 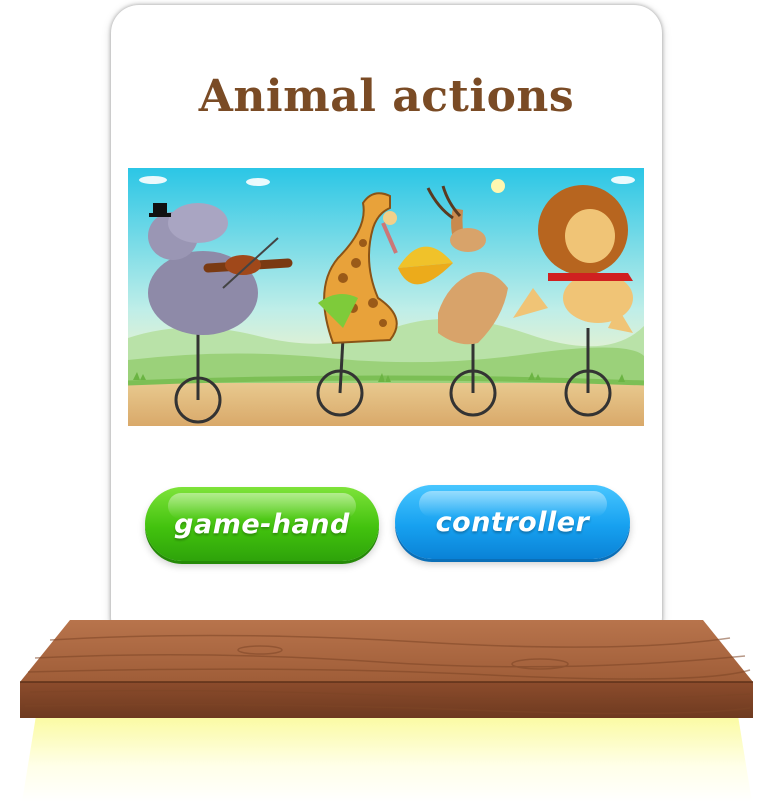 I want to click on controller-button-label: controller, so click(x=512, y=522).